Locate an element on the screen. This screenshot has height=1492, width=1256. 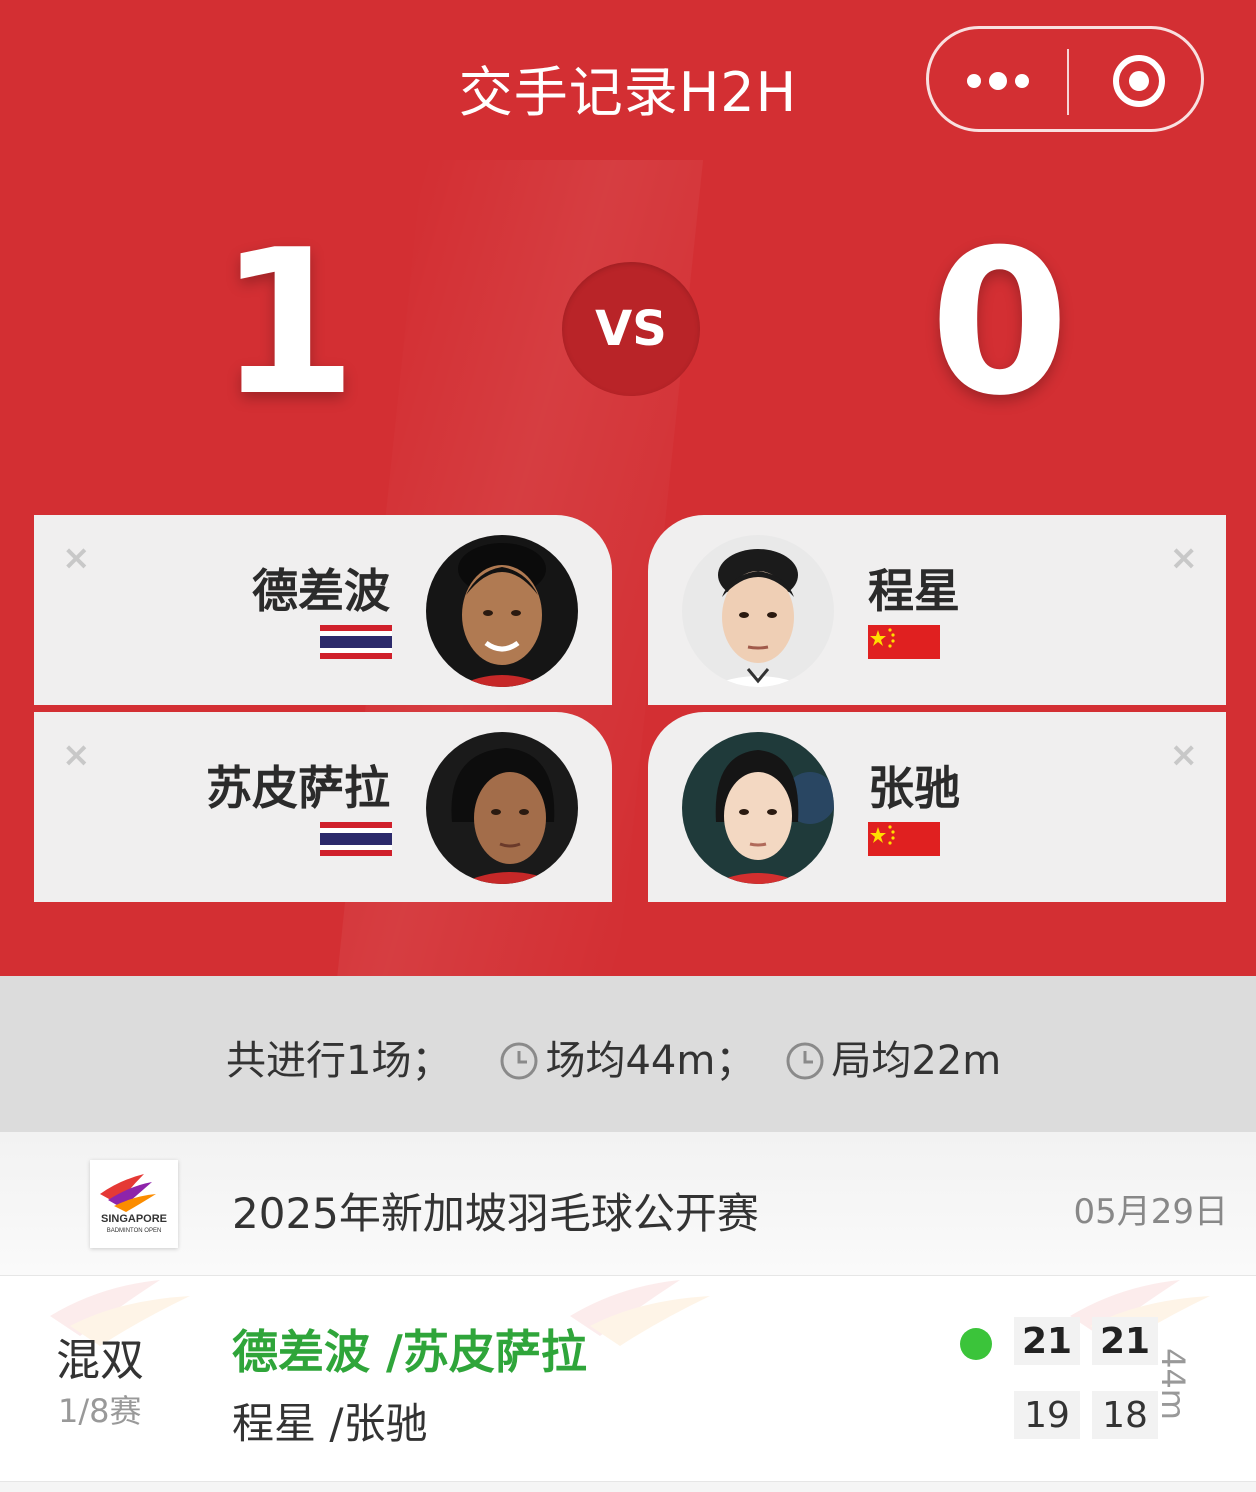
loser-pair: 程星 /张驰 is located at coordinates (330, 1423).